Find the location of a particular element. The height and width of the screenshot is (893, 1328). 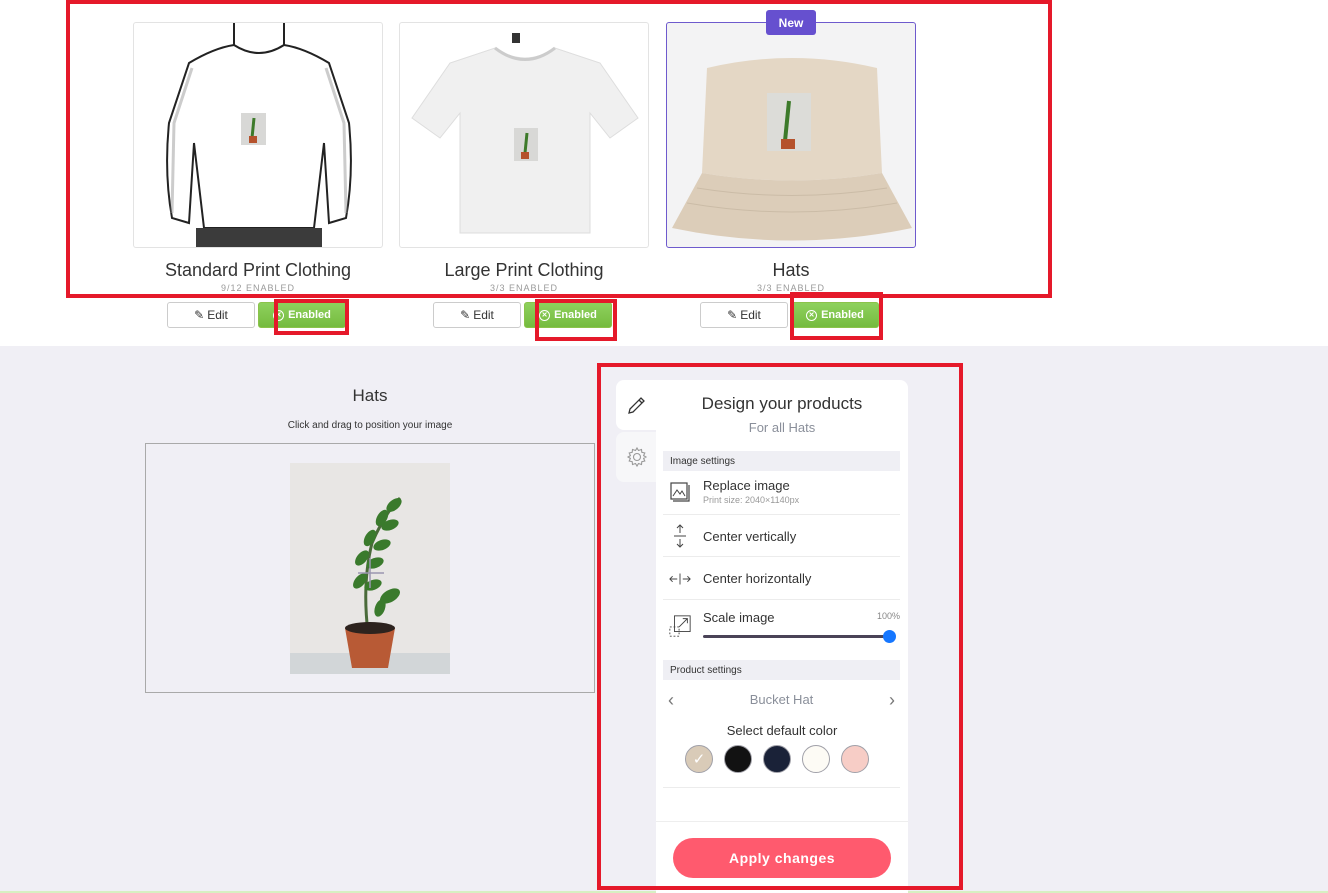

color-swatch-white is located at coordinates (816, 759).